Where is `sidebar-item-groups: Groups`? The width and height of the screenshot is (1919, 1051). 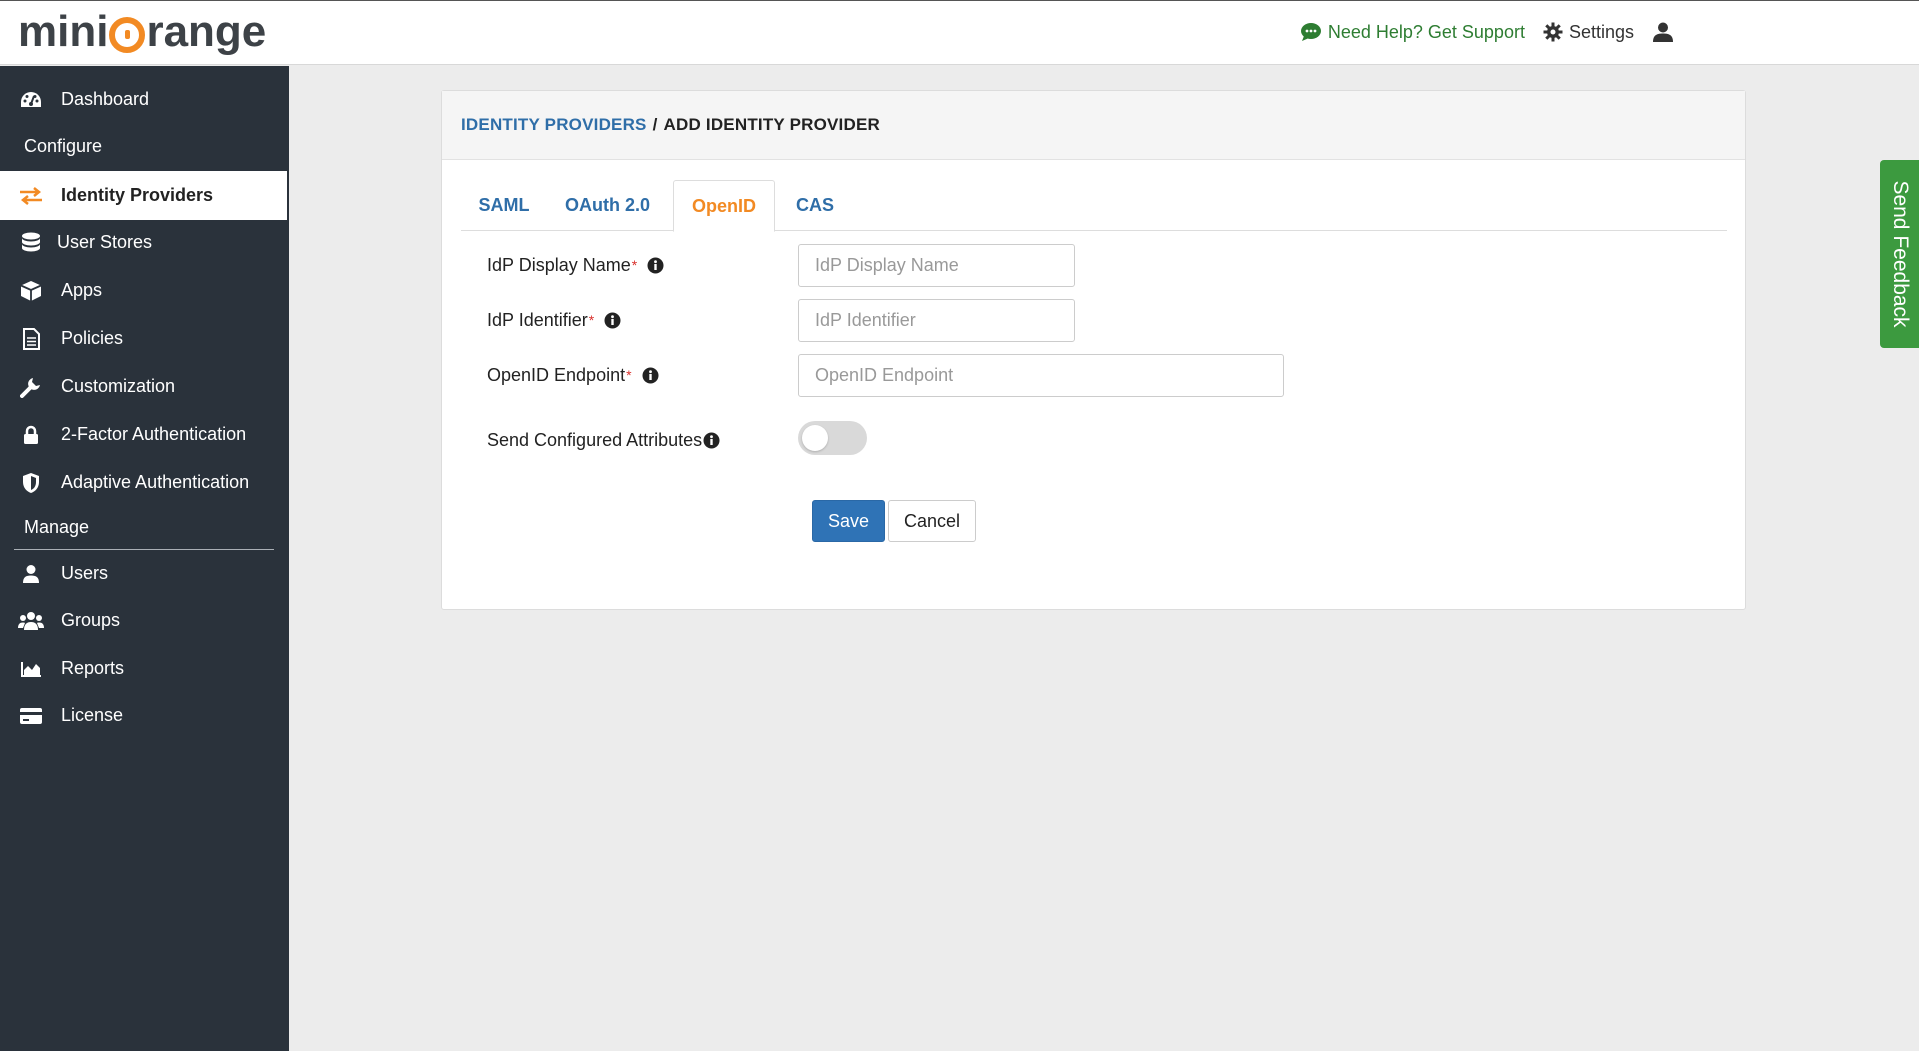 sidebar-item-groups: Groups is located at coordinates (143, 620).